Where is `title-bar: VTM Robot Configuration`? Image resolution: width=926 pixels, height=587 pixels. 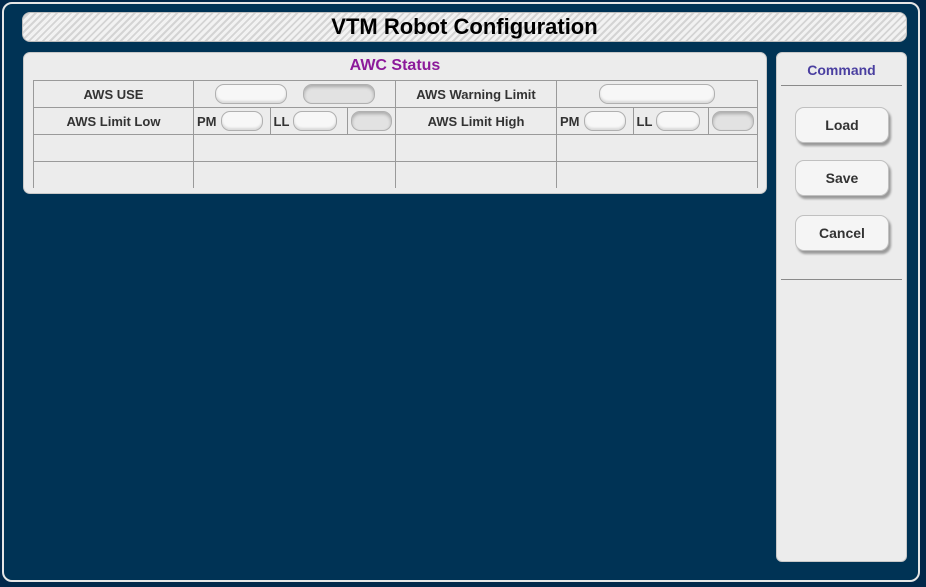
title-bar: VTM Robot Configuration is located at coordinates (464, 27).